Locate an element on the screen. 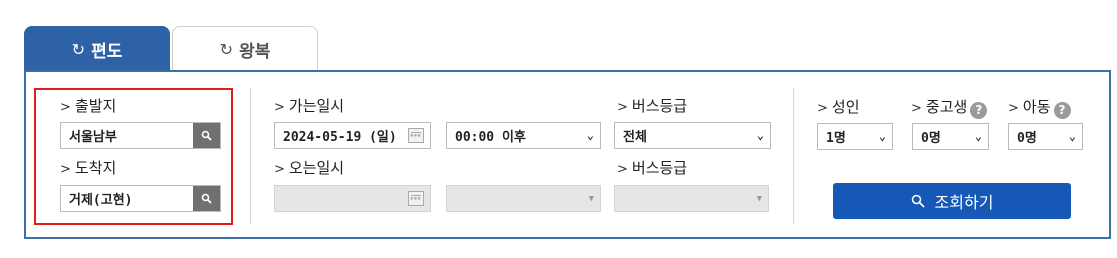 This screenshot has height=258, width=1117. child-count-select: 0명 ⌄ is located at coordinates (1045, 136).